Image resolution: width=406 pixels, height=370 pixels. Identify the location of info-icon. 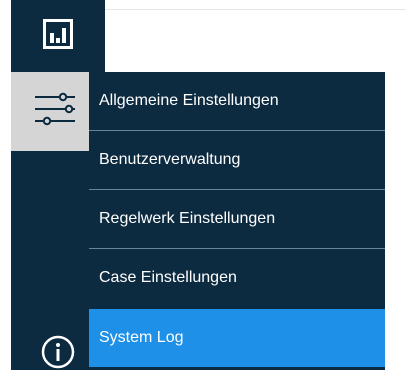
(58, 352).